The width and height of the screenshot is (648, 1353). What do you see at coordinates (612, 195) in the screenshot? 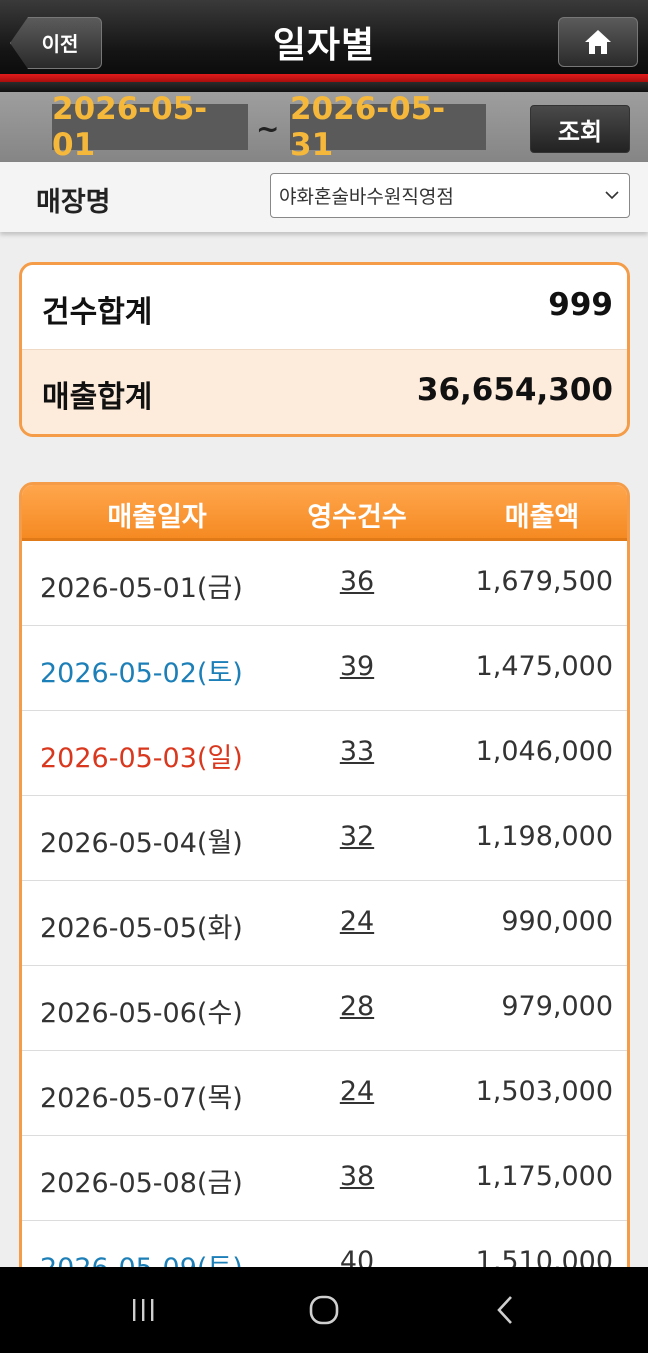
I see `chevron-down-icon` at bounding box center [612, 195].